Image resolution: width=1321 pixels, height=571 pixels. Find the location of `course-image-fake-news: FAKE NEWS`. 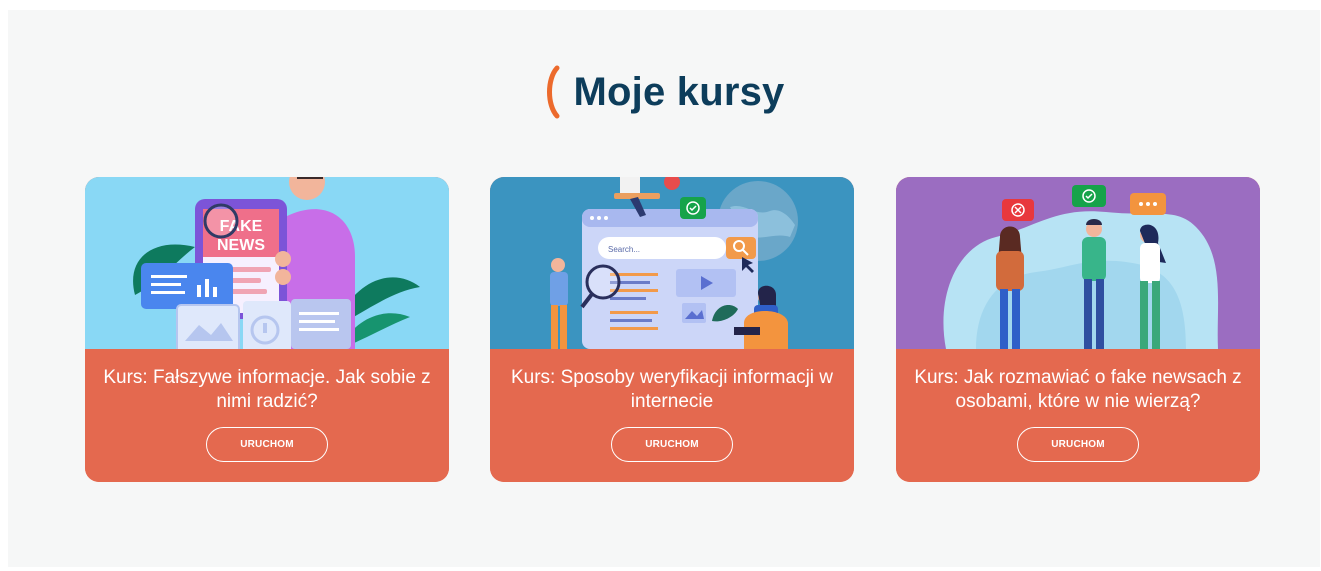

course-image-fake-news: FAKE NEWS is located at coordinates (267, 263).